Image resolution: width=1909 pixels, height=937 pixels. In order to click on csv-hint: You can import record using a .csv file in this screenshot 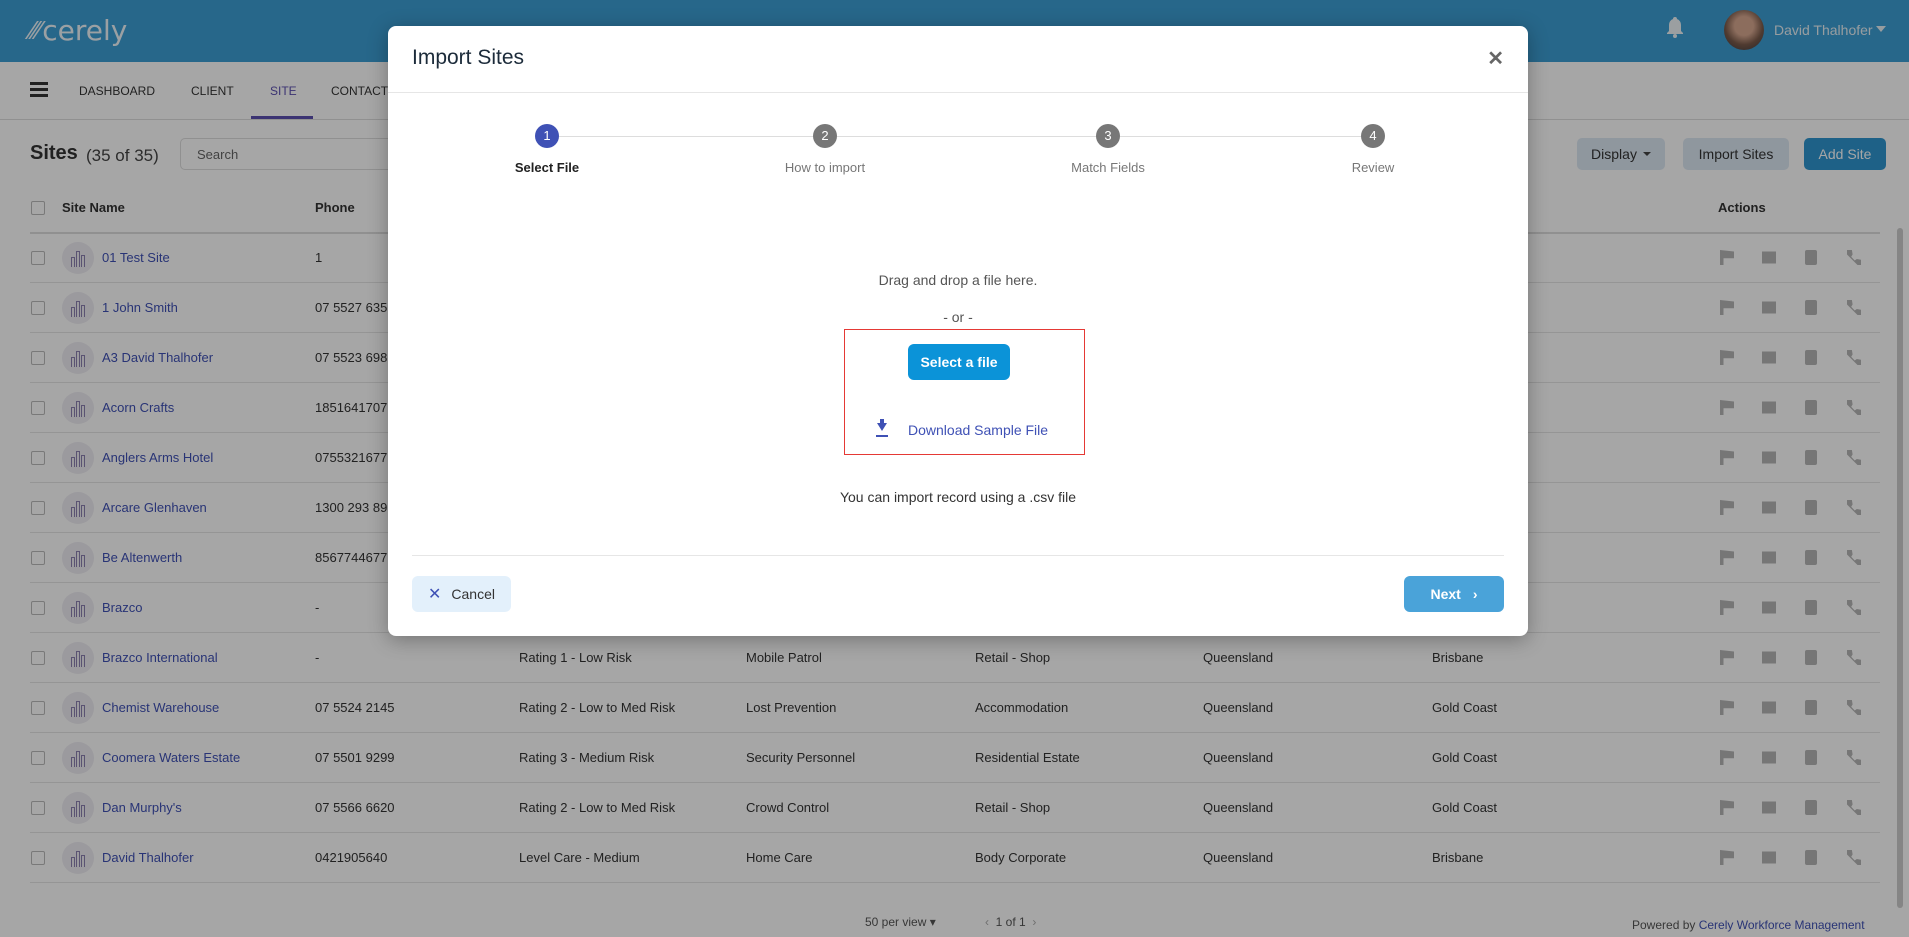, I will do `click(958, 497)`.